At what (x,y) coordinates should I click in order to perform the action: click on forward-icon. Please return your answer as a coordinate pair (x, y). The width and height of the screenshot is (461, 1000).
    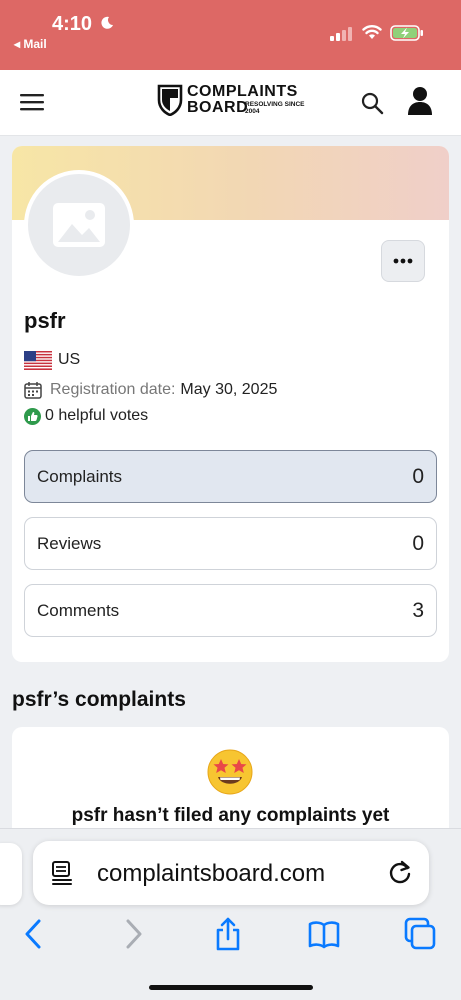
    Looking at the image, I should click on (133, 934).